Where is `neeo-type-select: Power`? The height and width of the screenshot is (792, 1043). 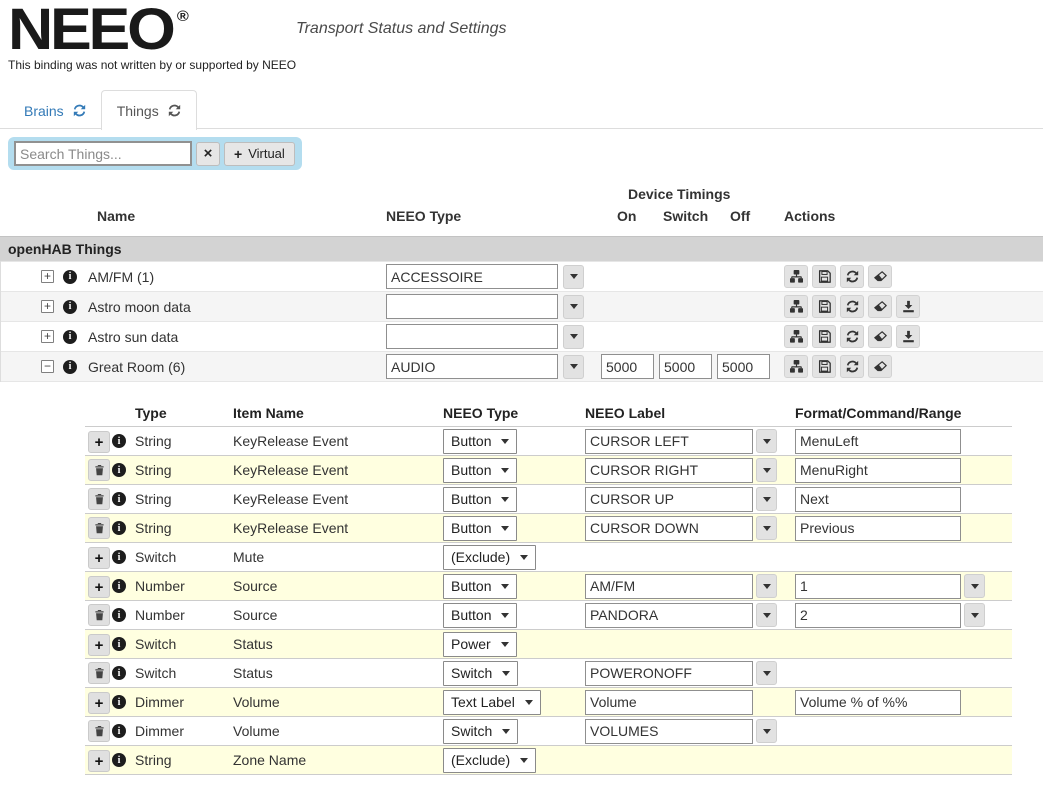
neeo-type-select: Power is located at coordinates (480, 644).